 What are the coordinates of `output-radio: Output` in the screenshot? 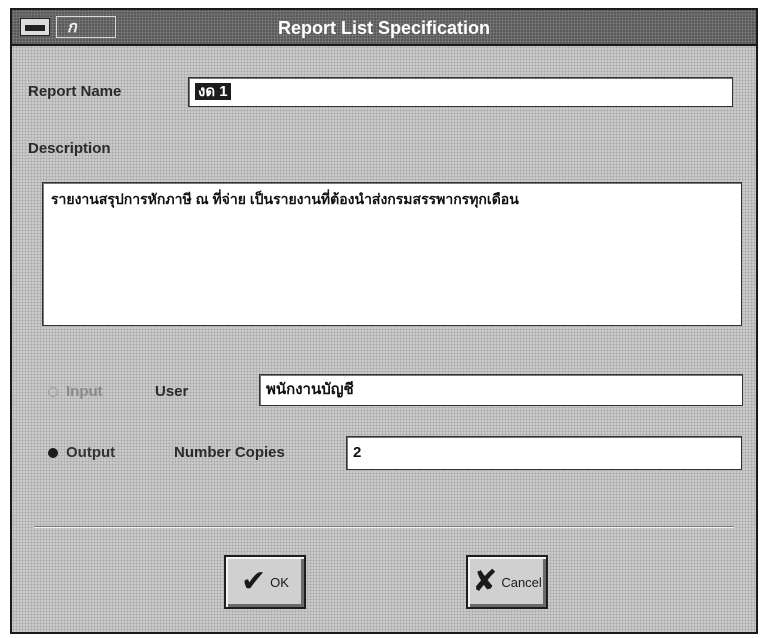 It's located at (81, 452).